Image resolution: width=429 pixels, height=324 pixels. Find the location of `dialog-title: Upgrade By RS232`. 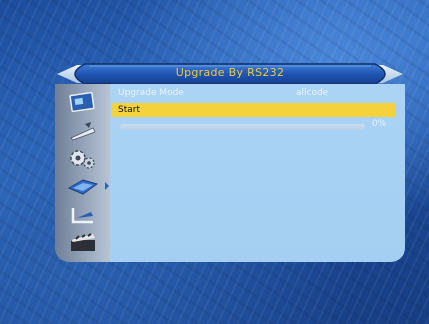

dialog-title: Upgrade By RS232 is located at coordinates (230, 72).